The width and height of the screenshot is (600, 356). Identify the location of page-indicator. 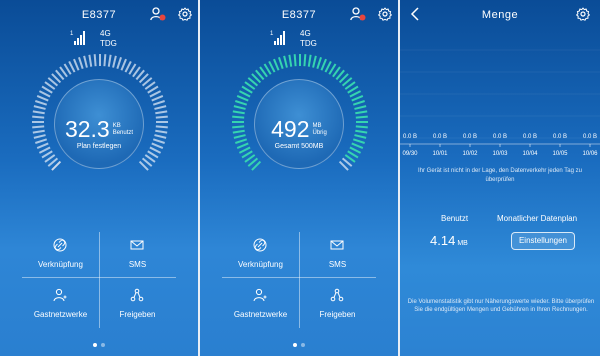
(299, 345).